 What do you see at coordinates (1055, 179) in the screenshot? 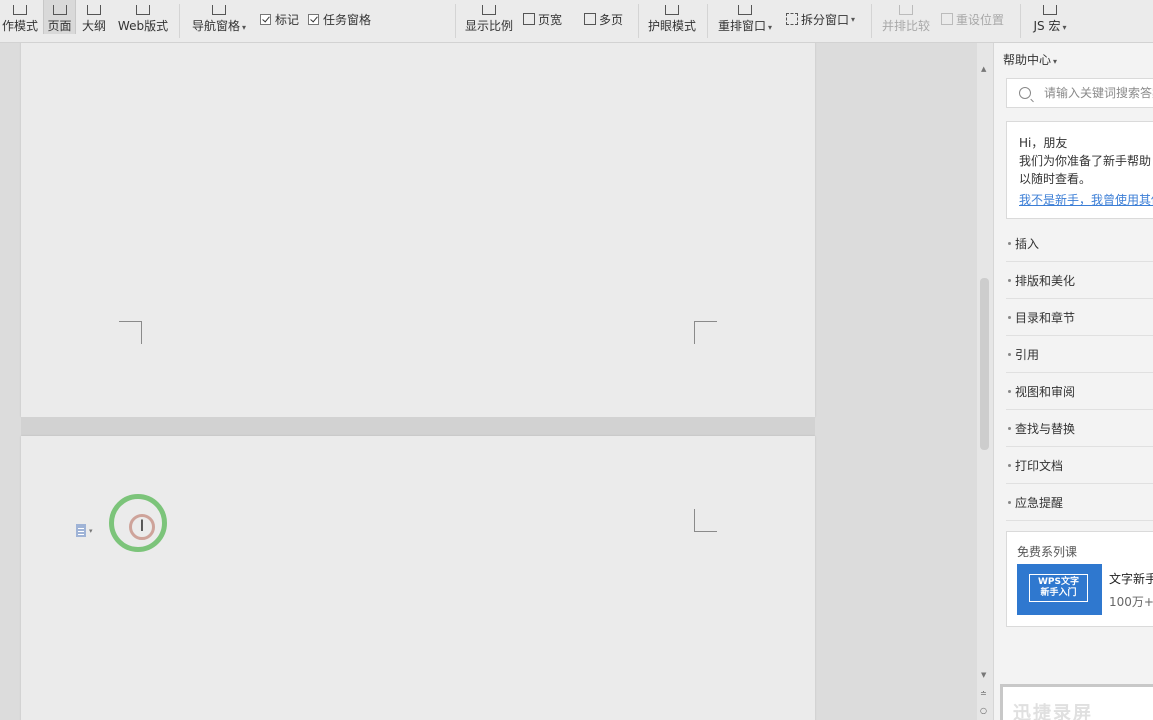
I see `welcome-text: 以随时查看。` at bounding box center [1055, 179].